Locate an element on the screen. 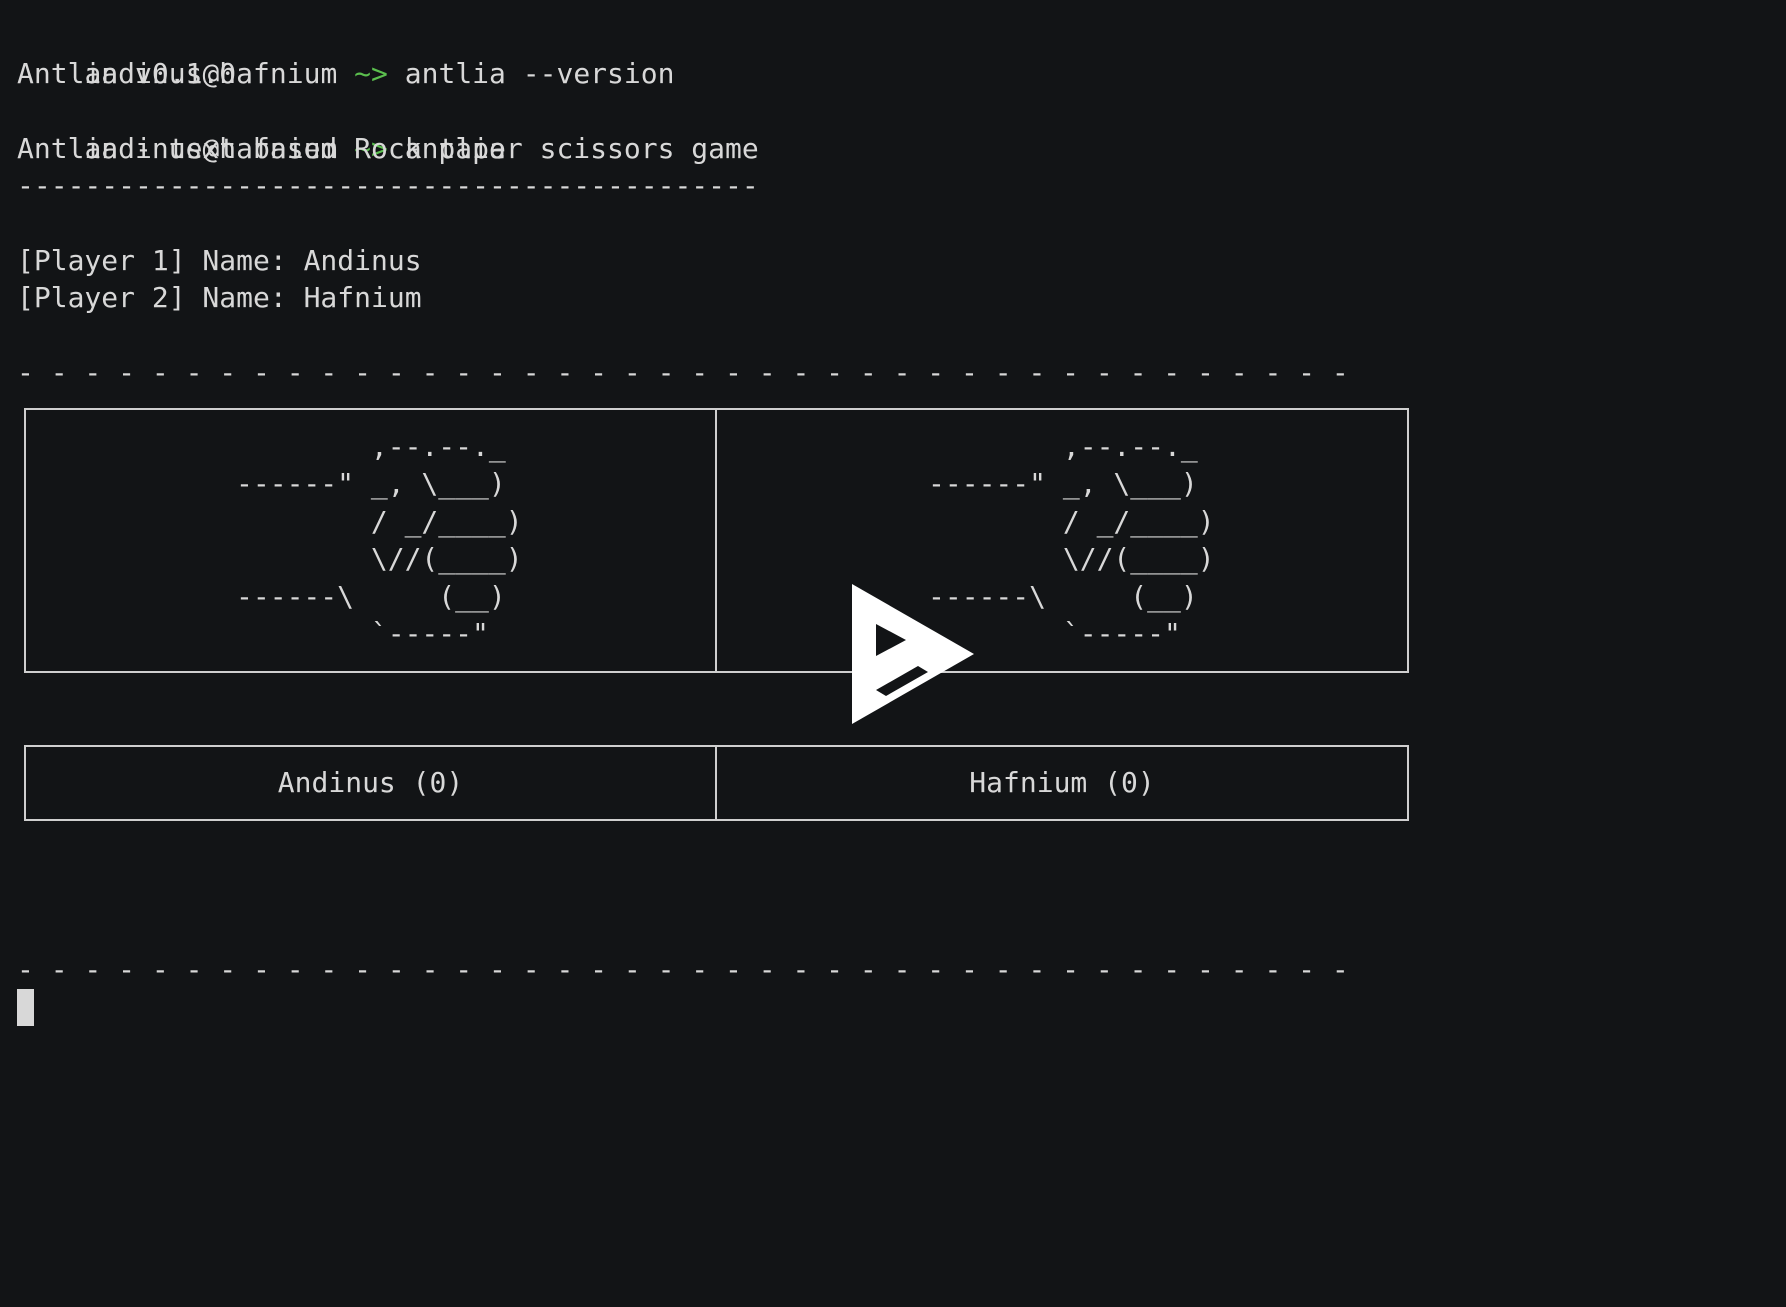  play-icon is located at coordinates (913, 654).